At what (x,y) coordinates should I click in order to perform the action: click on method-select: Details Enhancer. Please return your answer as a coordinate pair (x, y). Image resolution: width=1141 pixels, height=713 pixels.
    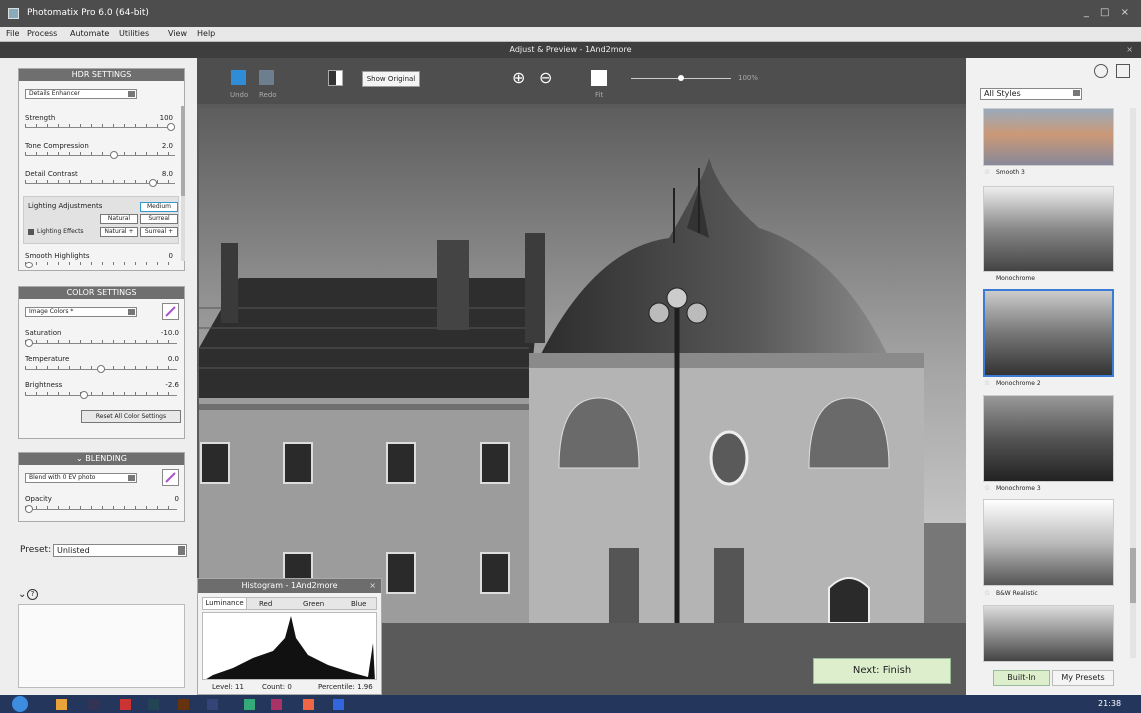
    Looking at the image, I should click on (81, 94).